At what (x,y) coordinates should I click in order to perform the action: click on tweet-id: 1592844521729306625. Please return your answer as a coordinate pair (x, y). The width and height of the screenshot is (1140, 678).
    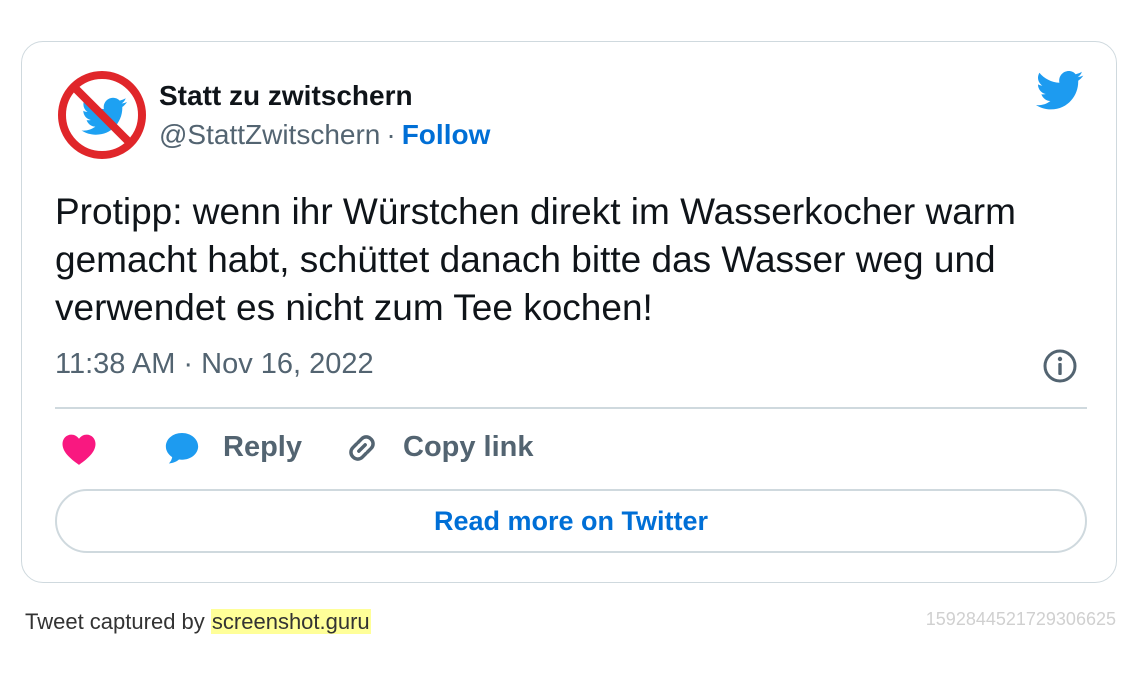
    Looking at the image, I should click on (1020, 619).